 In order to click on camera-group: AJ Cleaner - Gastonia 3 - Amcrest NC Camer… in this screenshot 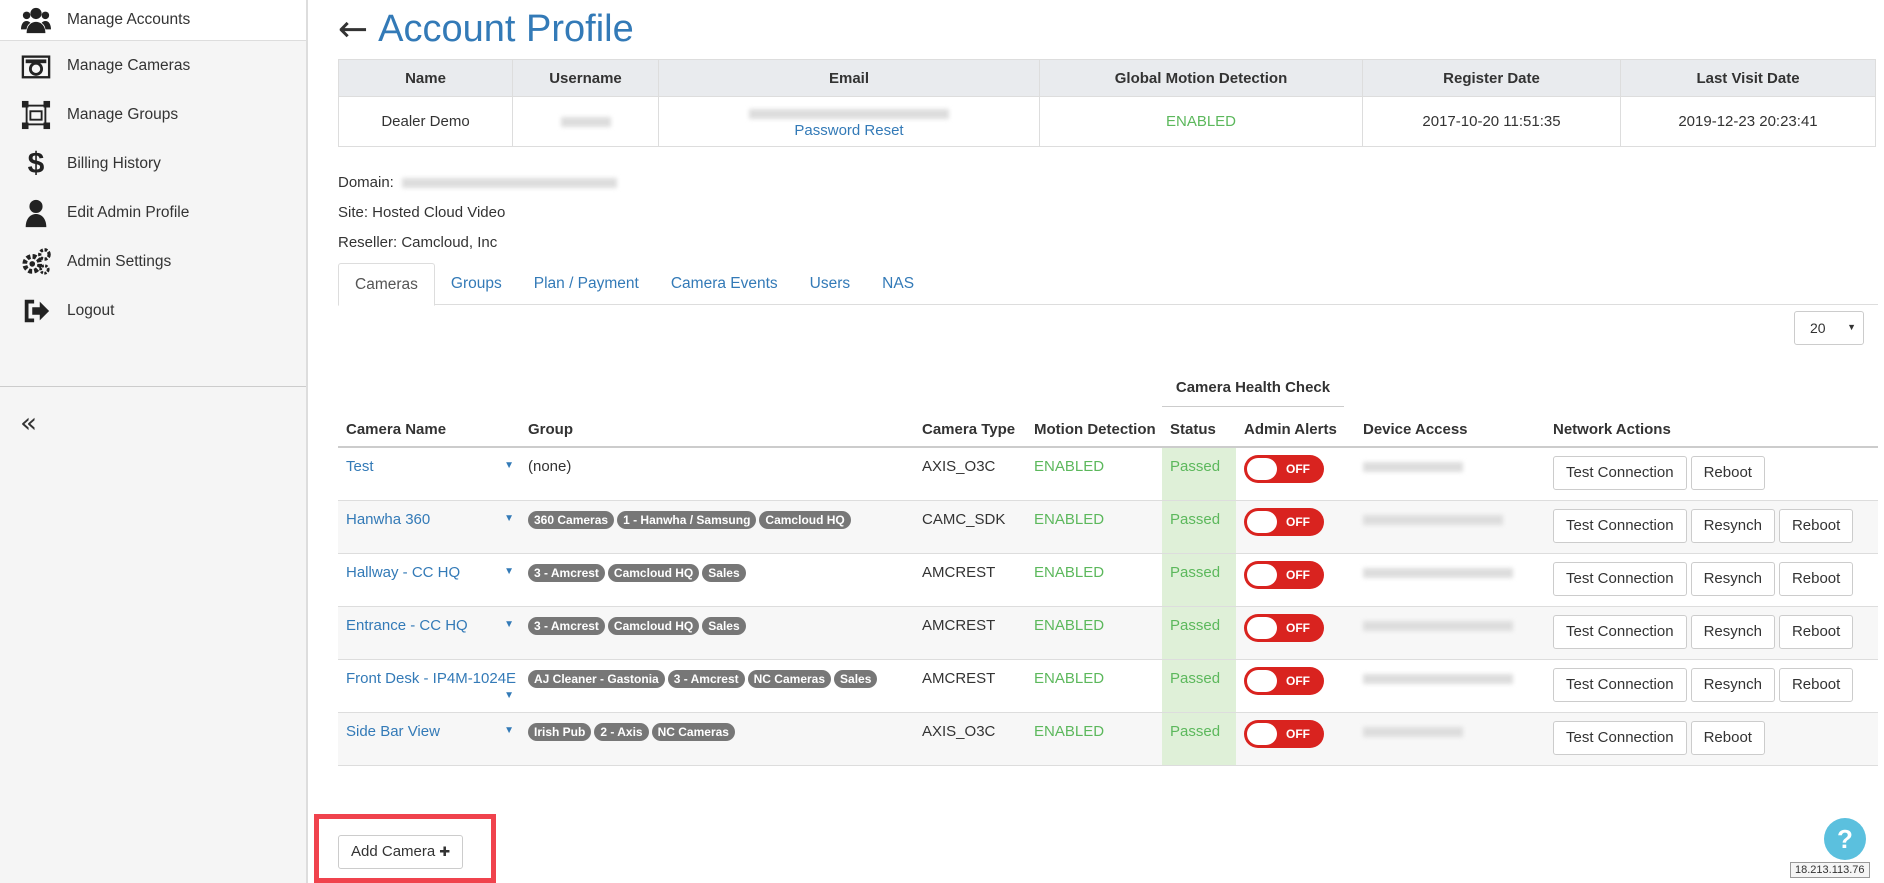, I will do `click(717, 686)`.